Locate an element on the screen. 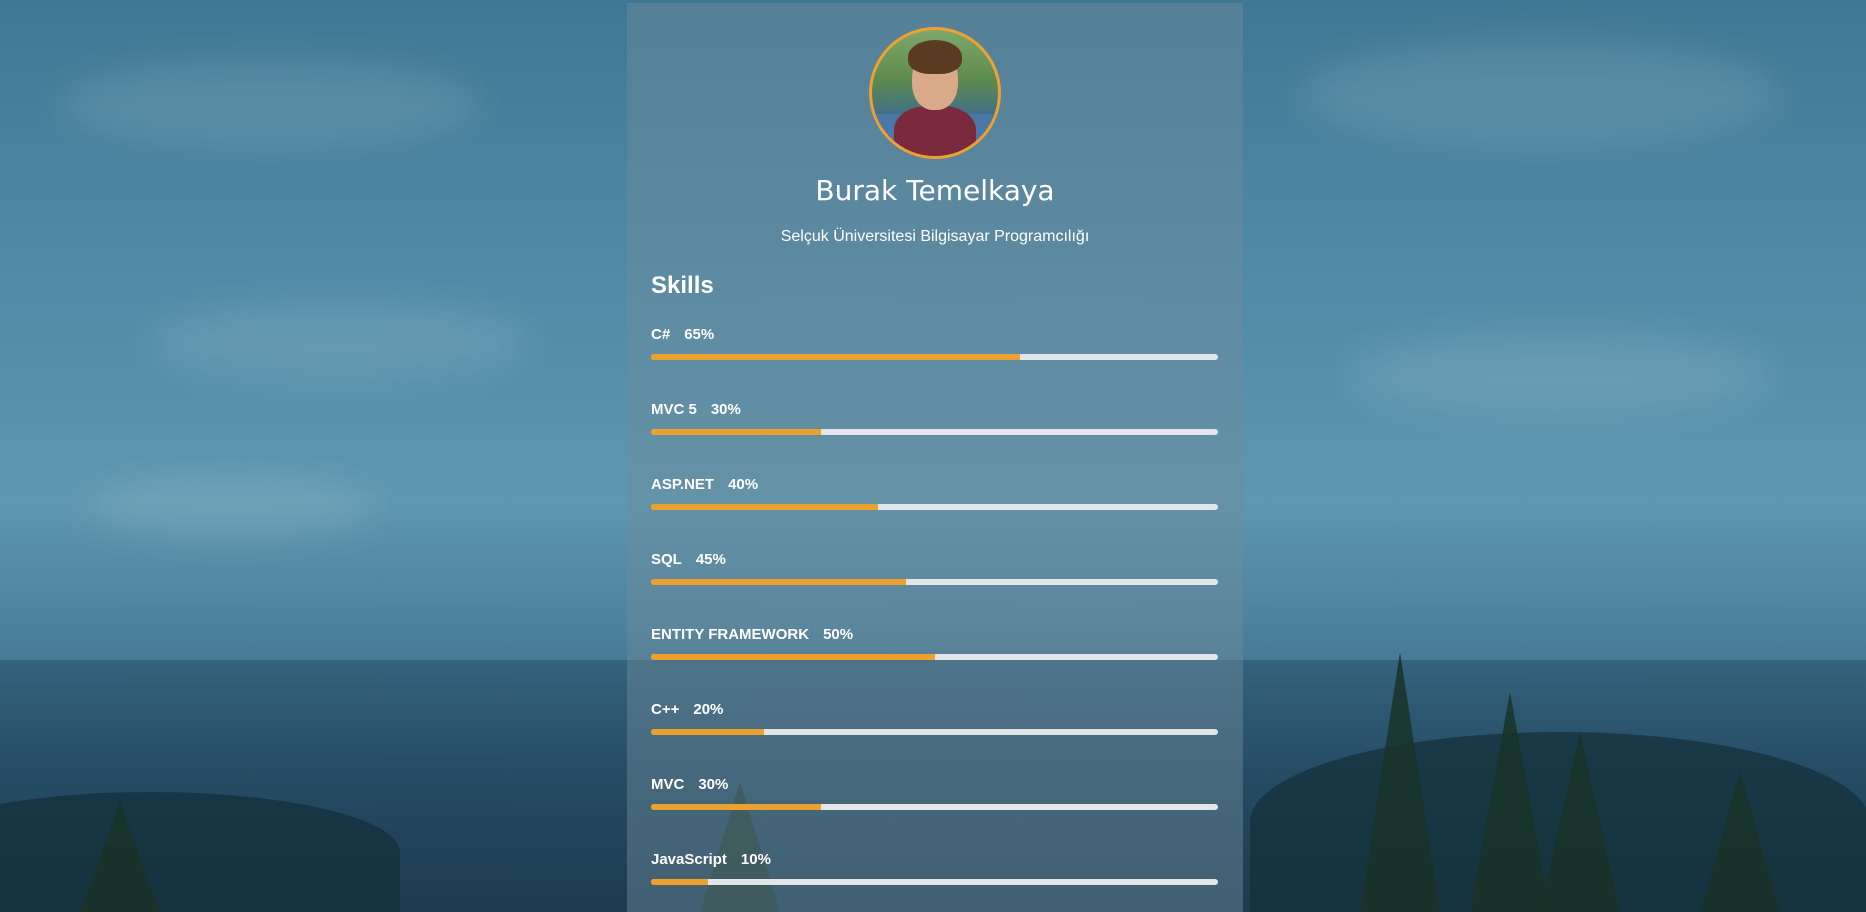 The image size is (1866, 912). avatar is located at coordinates (935, 93).